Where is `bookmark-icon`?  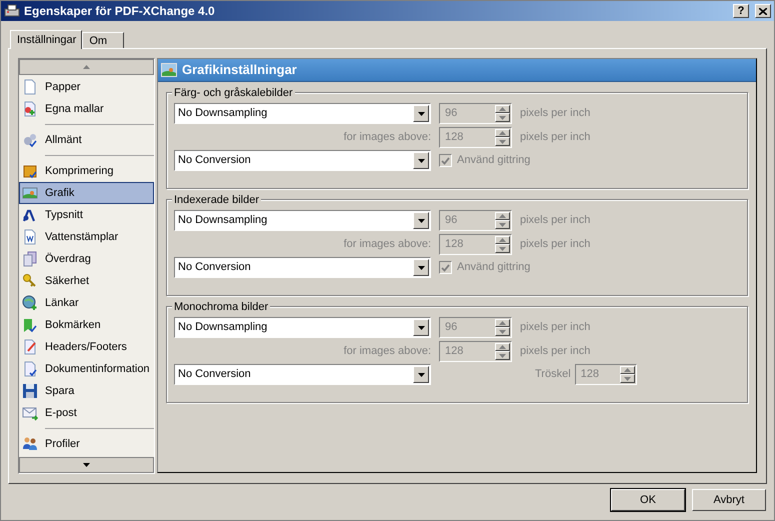
bookmark-icon is located at coordinates (30, 325).